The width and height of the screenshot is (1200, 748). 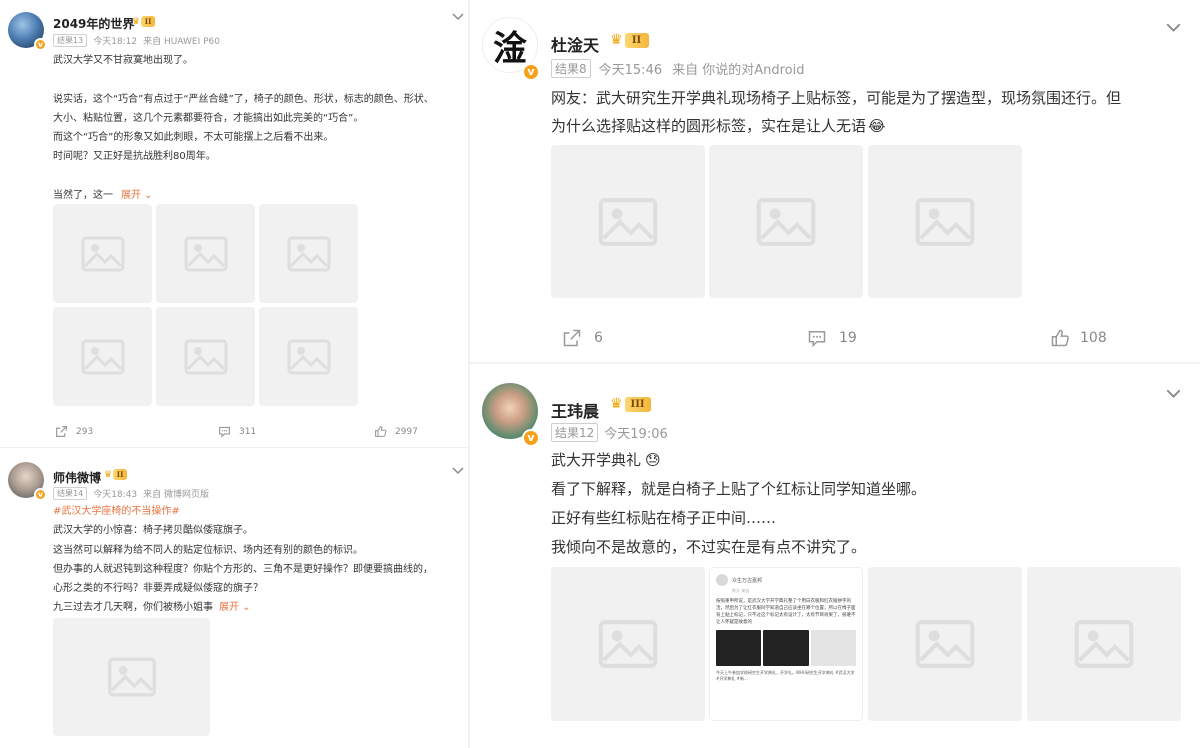 I want to click on username: 2049年的世界, so click(x=93, y=23).